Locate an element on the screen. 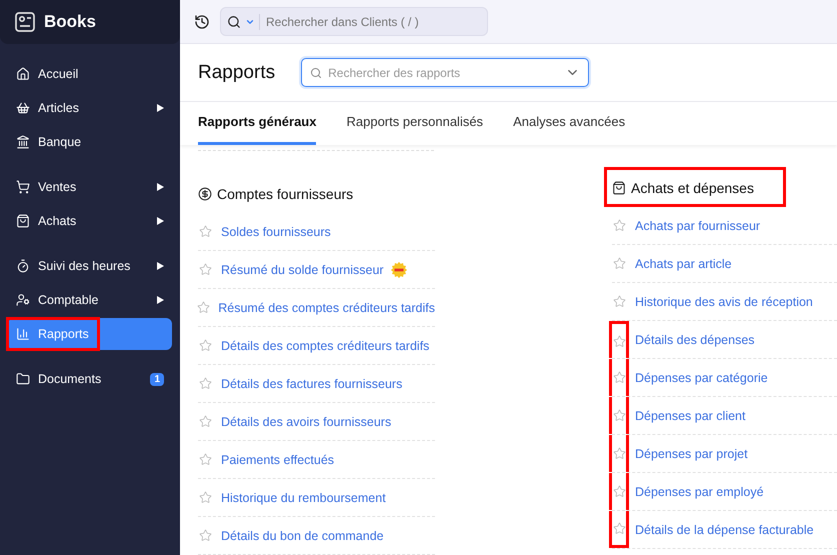 This screenshot has width=837, height=555. report-link: Détails des dépenses is located at coordinates (695, 339).